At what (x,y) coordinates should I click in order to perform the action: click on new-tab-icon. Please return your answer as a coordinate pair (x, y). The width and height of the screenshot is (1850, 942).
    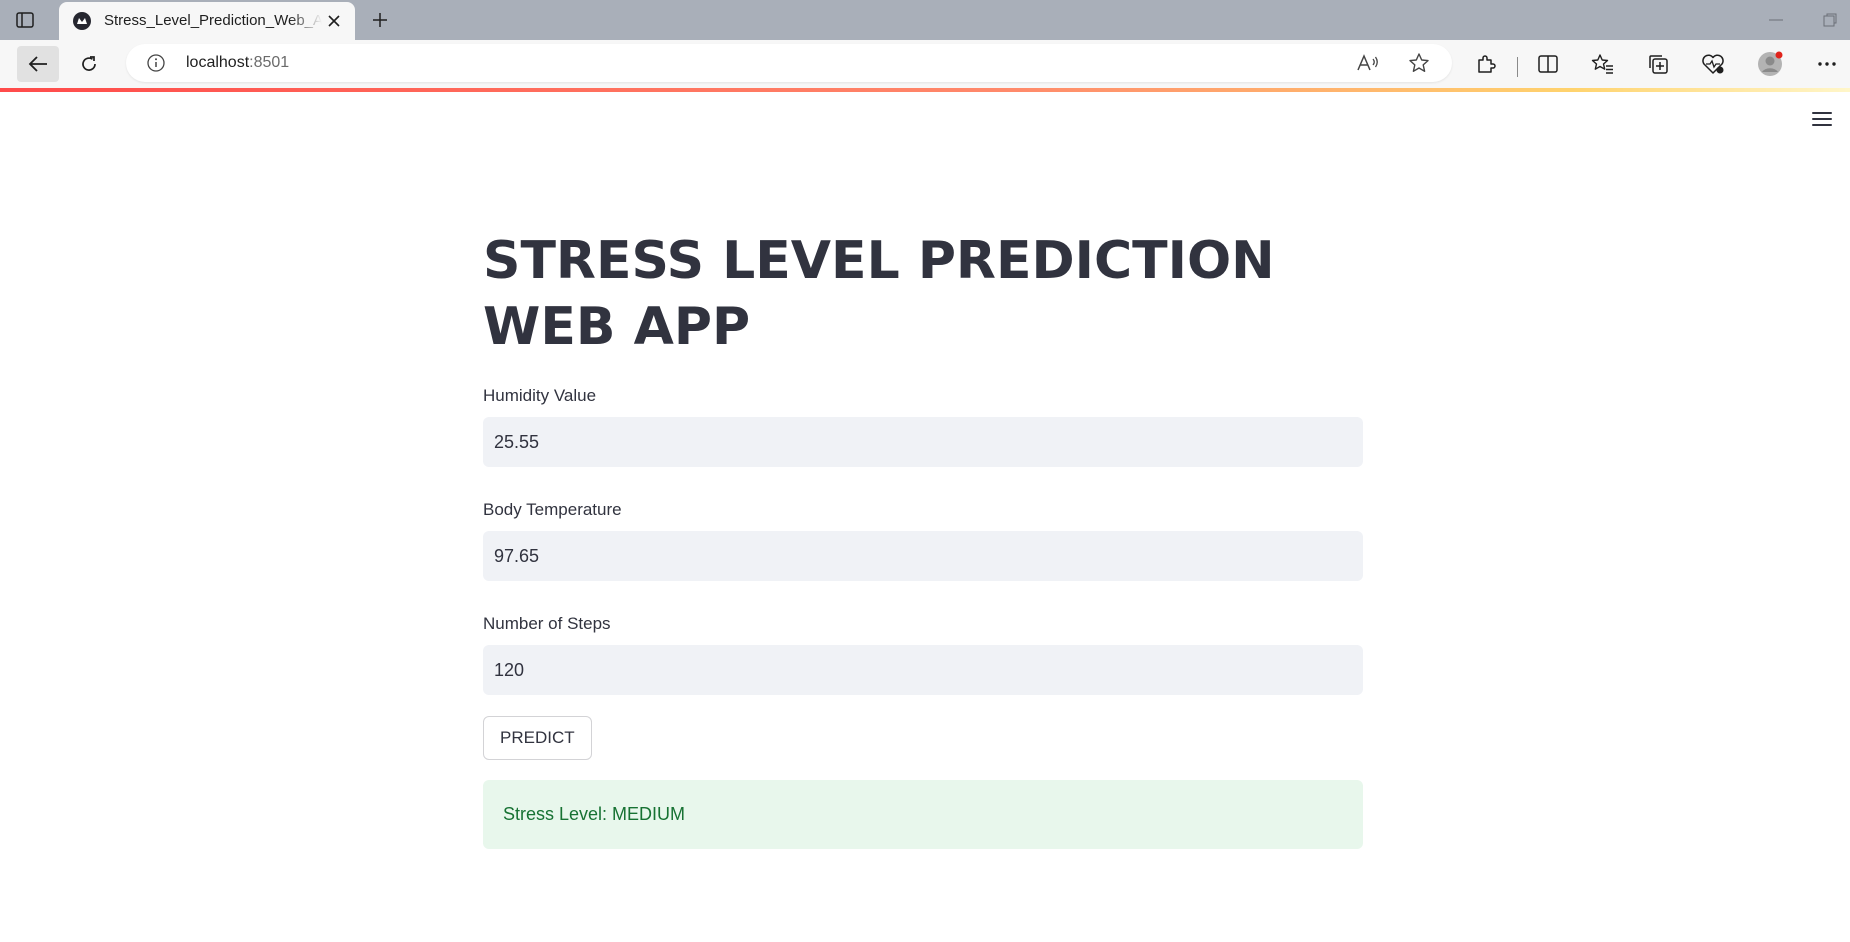
    Looking at the image, I should click on (380, 20).